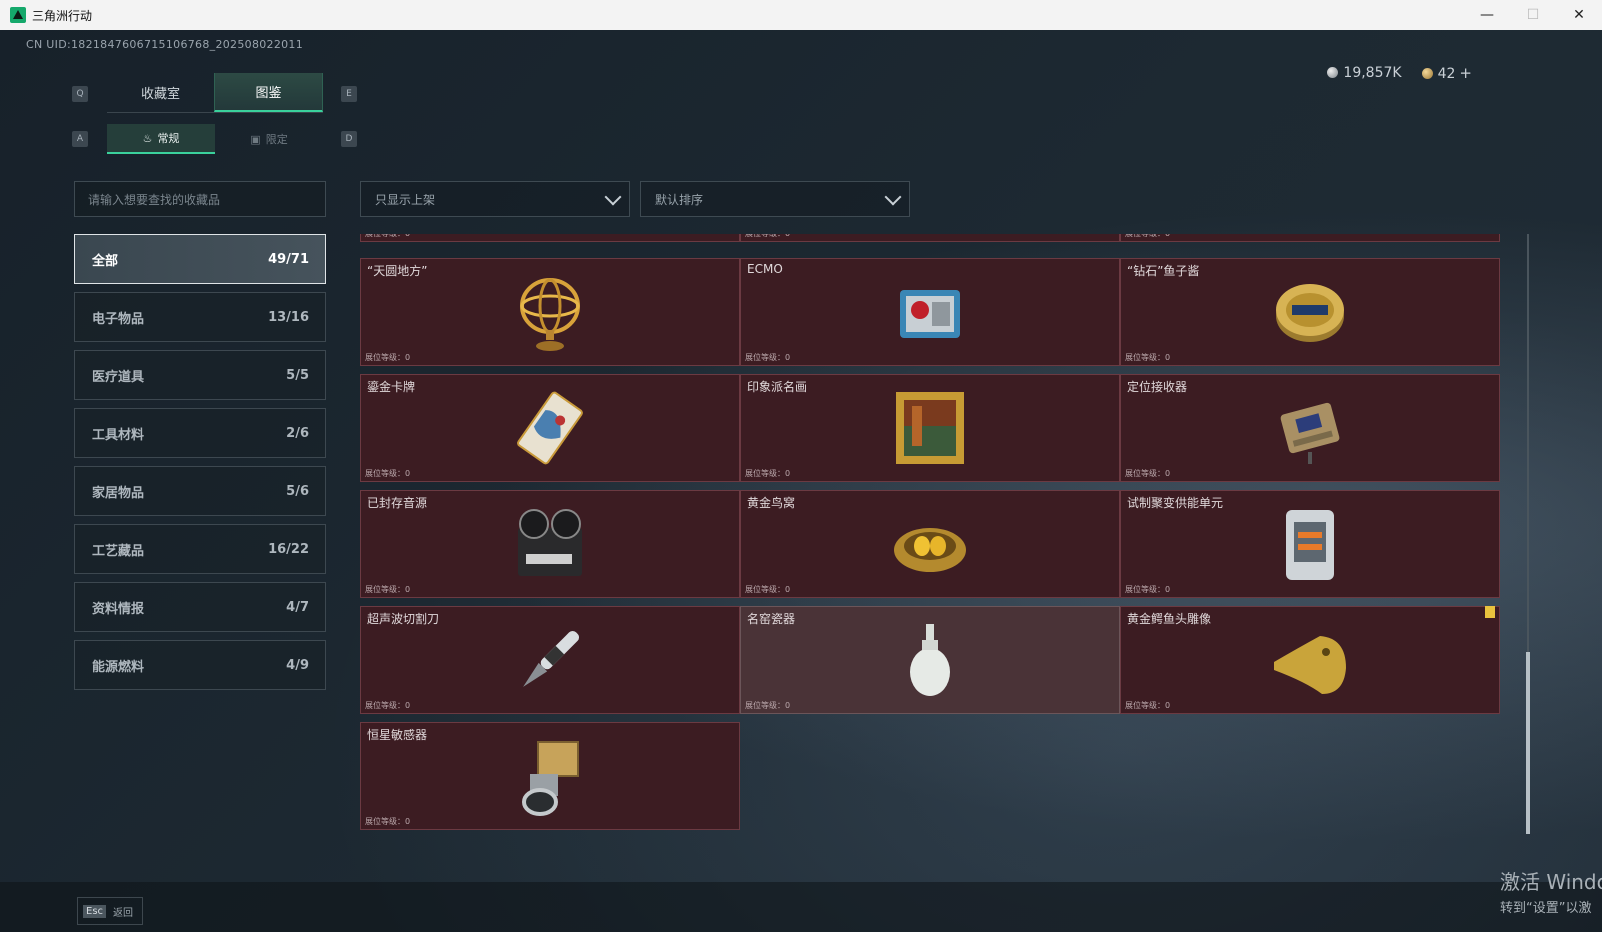 Image resolution: width=1602 pixels, height=932 pixels. I want to click on key-hint-d: D, so click(349, 139).